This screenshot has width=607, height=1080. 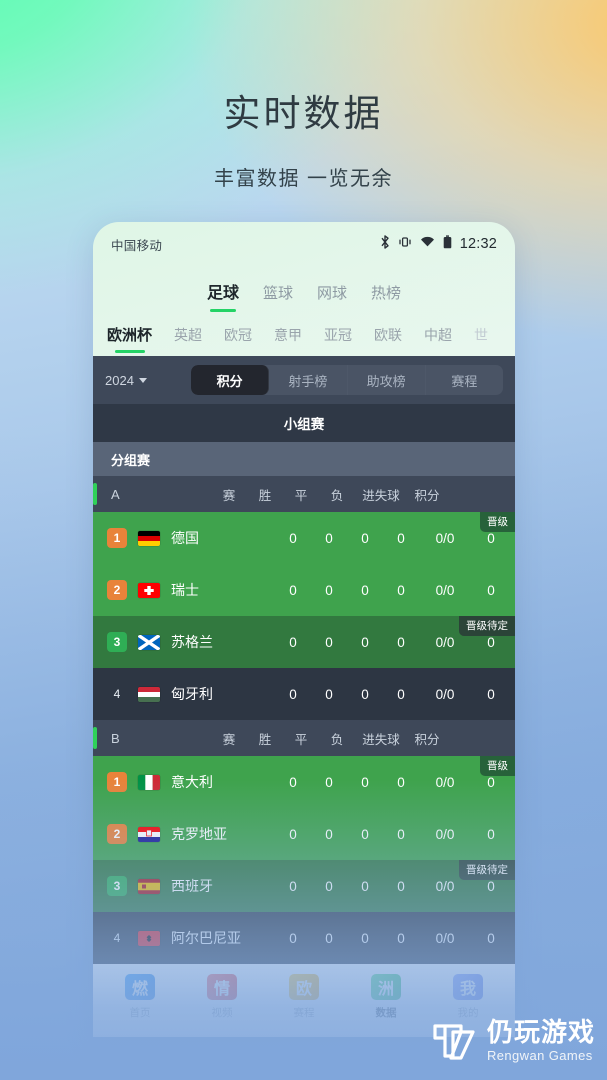 What do you see at coordinates (149, 538) in the screenshot?
I see `flag-de-icon` at bounding box center [149, 538].